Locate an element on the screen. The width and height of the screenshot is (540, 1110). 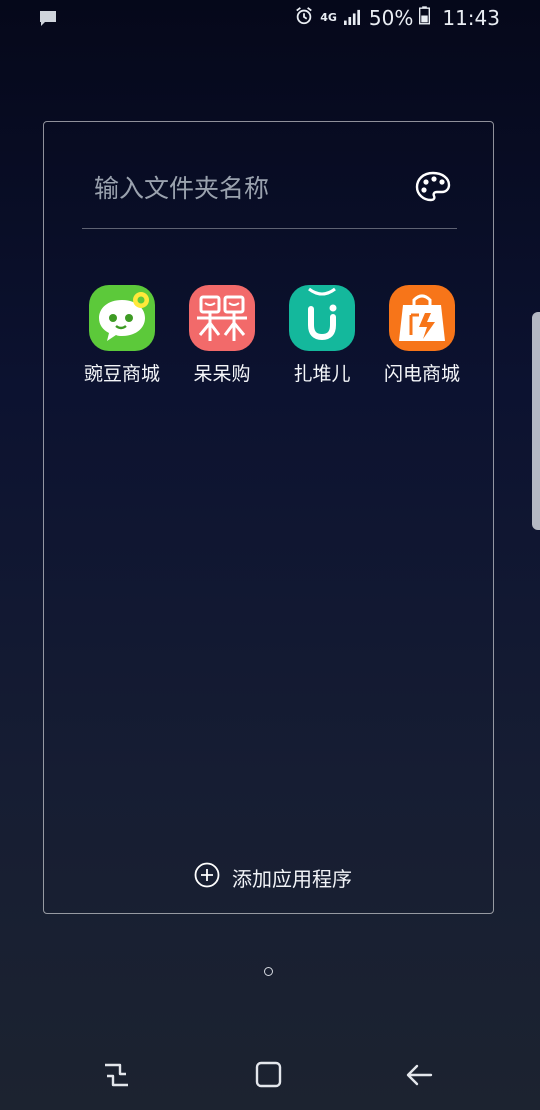
home-button is located at coordinates (269, 1075).